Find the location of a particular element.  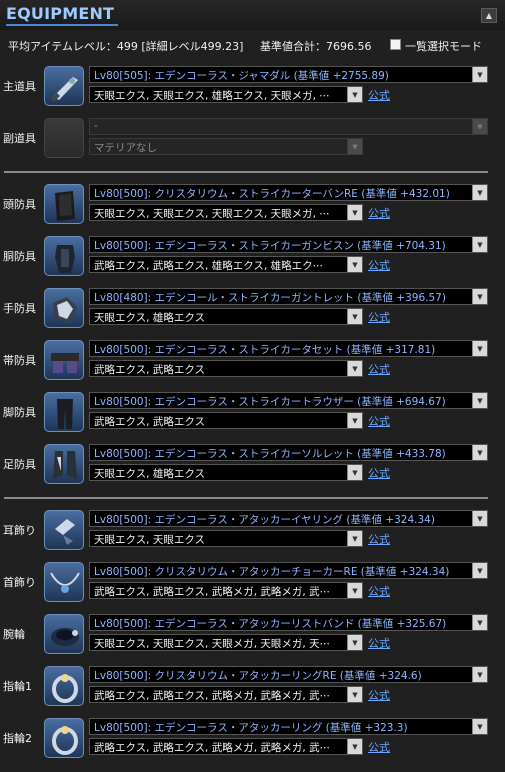

head-armor-icon is located at coordinates (64, 204).